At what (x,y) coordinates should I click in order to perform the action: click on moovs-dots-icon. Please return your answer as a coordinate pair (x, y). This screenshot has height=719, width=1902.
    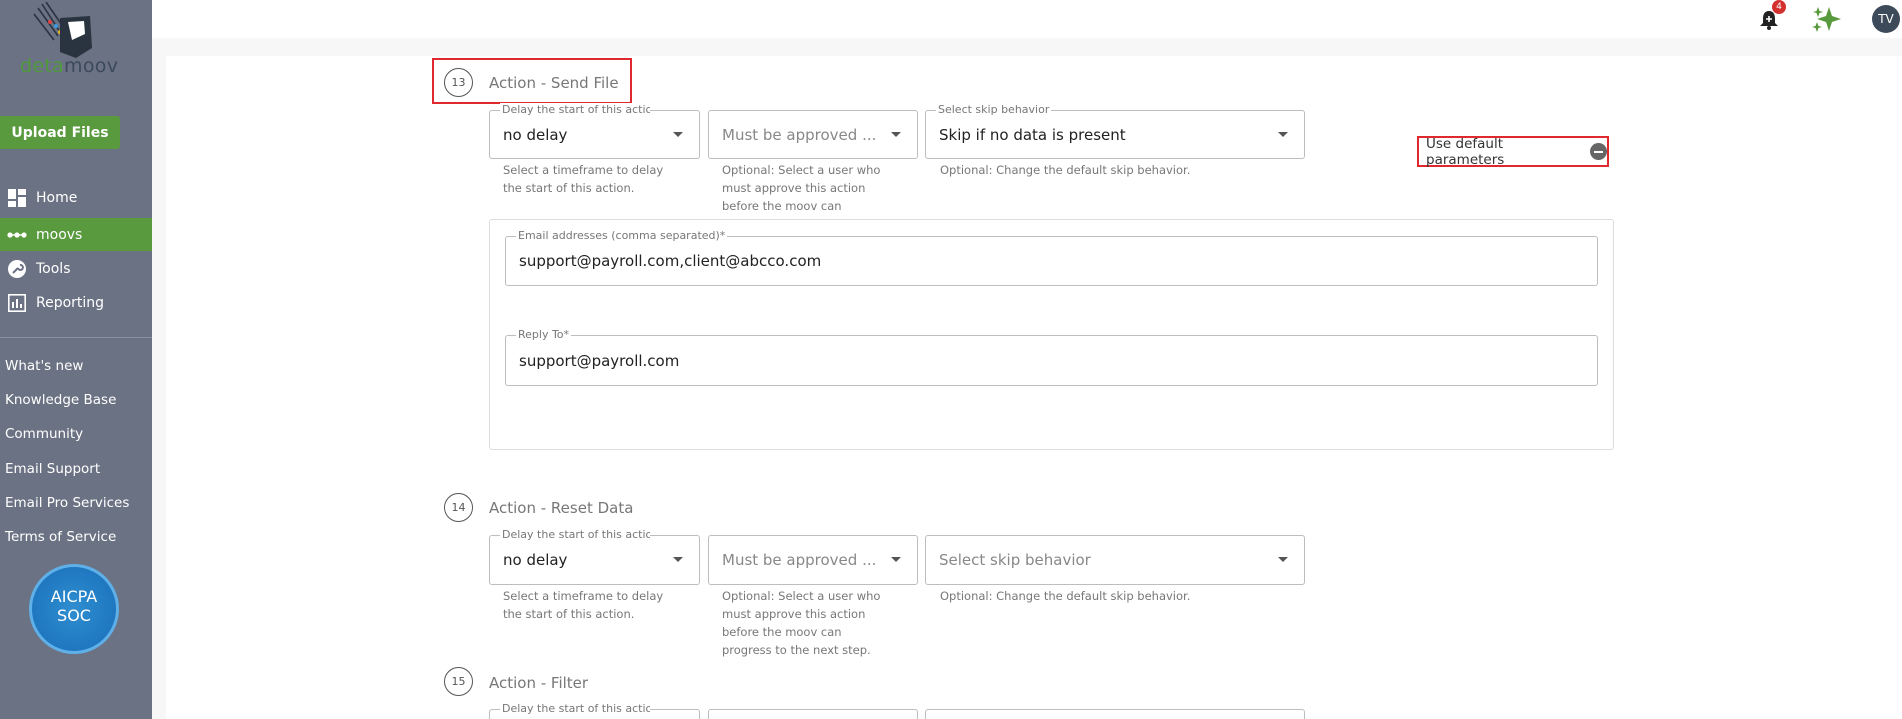
    Looking at the image, I should click on (17, 235).